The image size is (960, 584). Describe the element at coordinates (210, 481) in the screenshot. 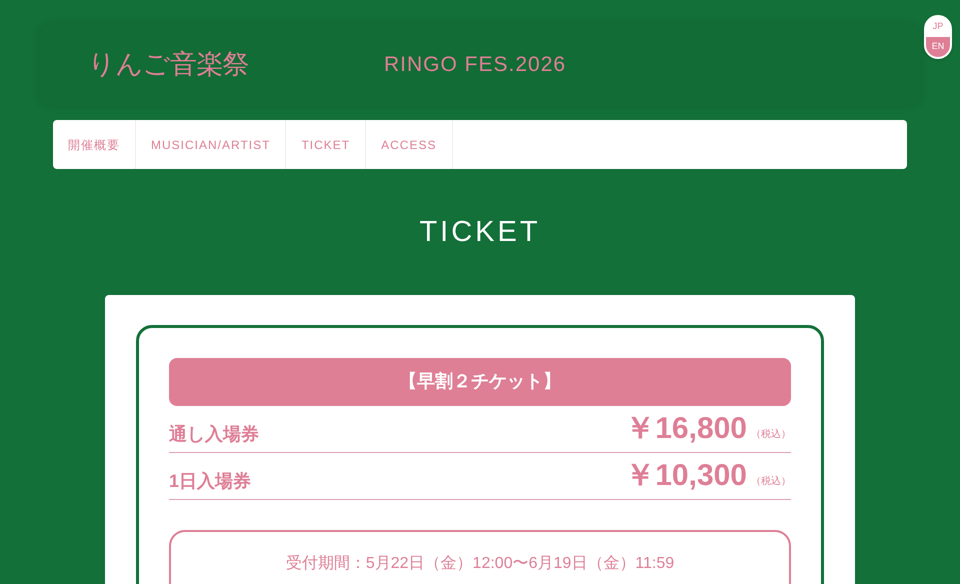

I see `ticket-name: 1日入場券` at that location.